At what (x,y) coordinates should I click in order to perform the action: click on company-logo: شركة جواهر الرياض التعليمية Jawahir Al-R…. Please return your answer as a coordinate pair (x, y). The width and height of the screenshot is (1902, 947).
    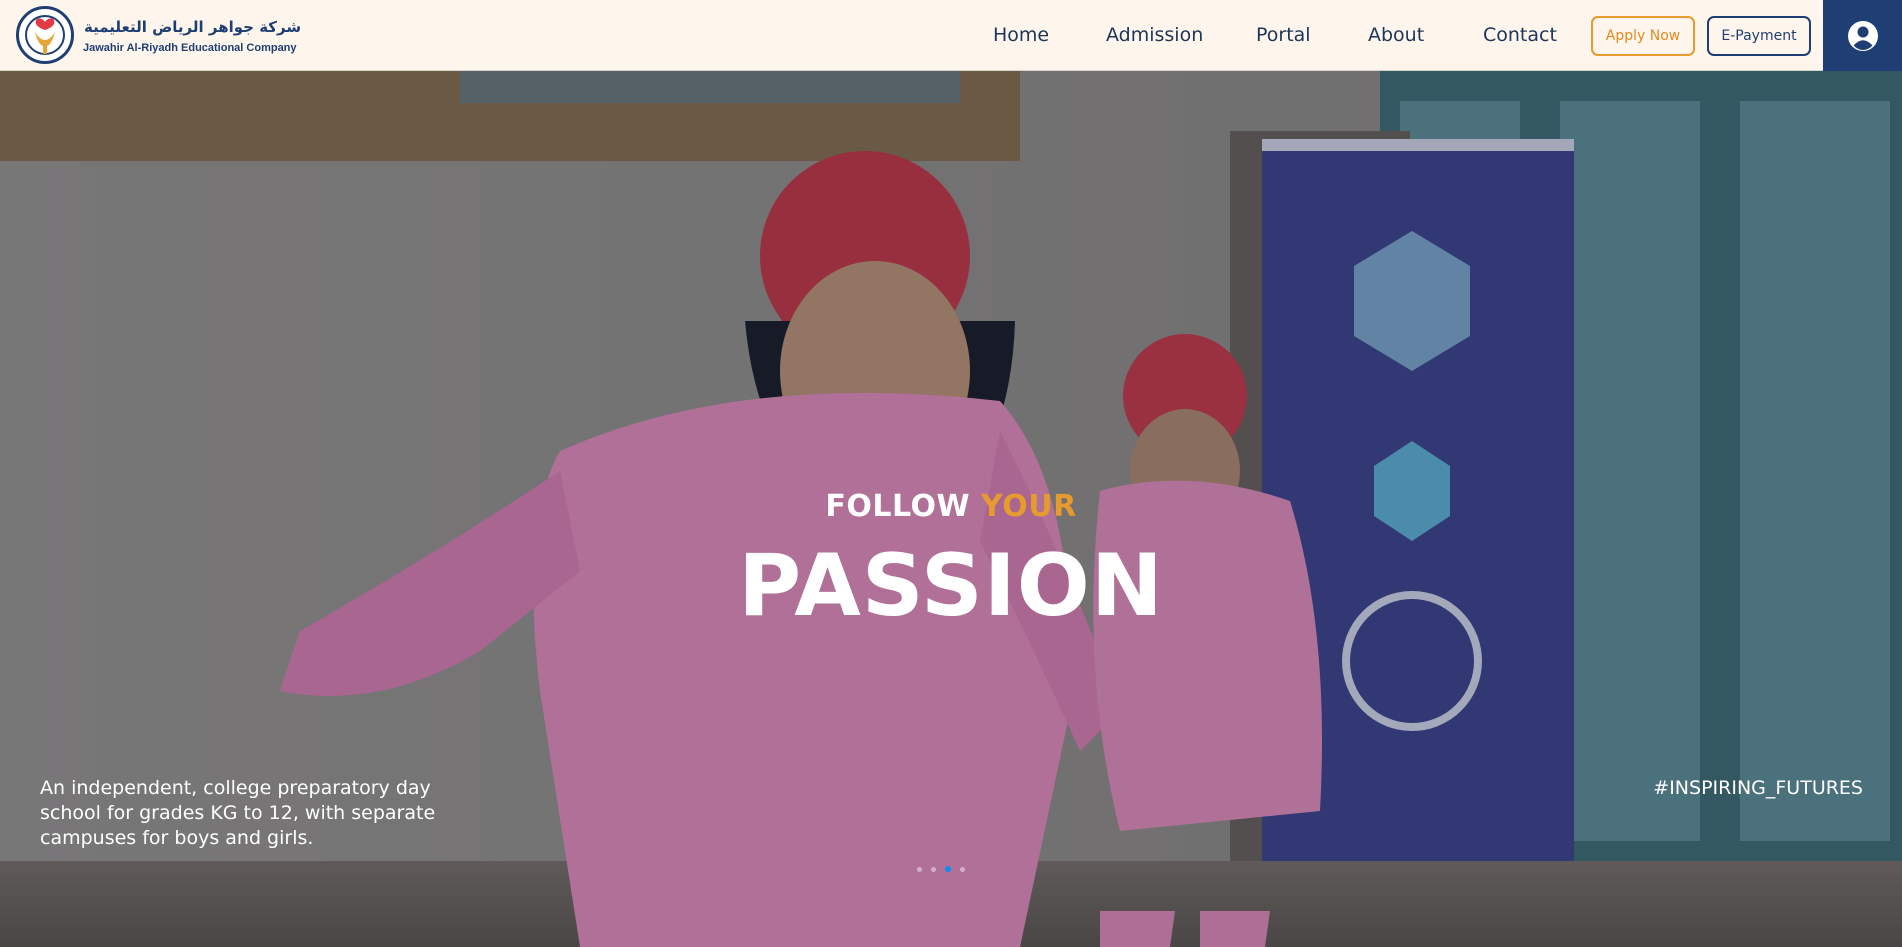
    Looking at the image, I should click on (166, 35).